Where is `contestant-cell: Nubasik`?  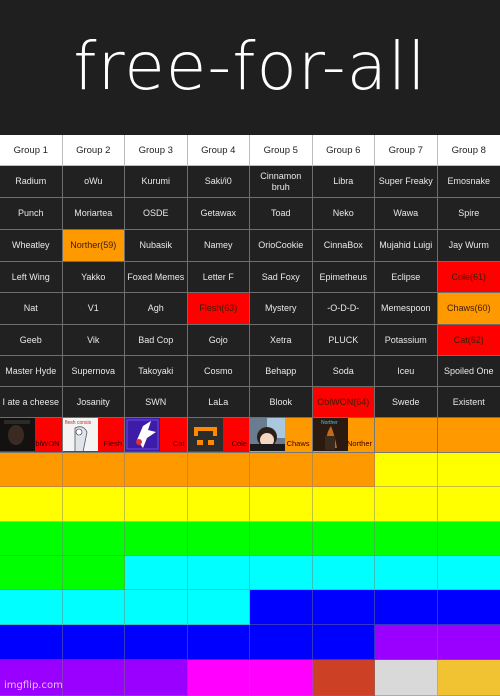
contestant-cell: Nubasik is located at coordinates (156, 246).